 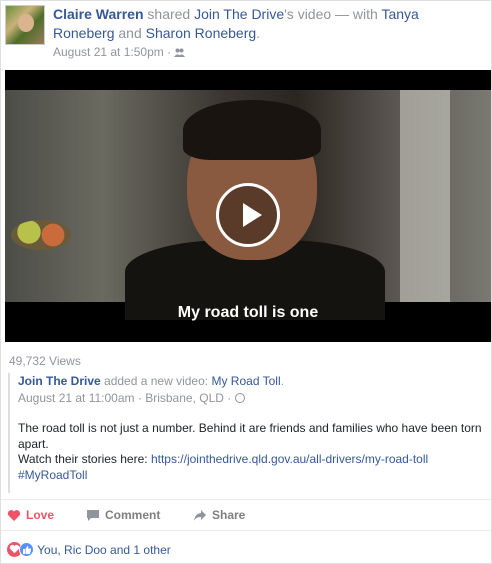 I want to click on share-button: Share, so click(x=219, y=515).